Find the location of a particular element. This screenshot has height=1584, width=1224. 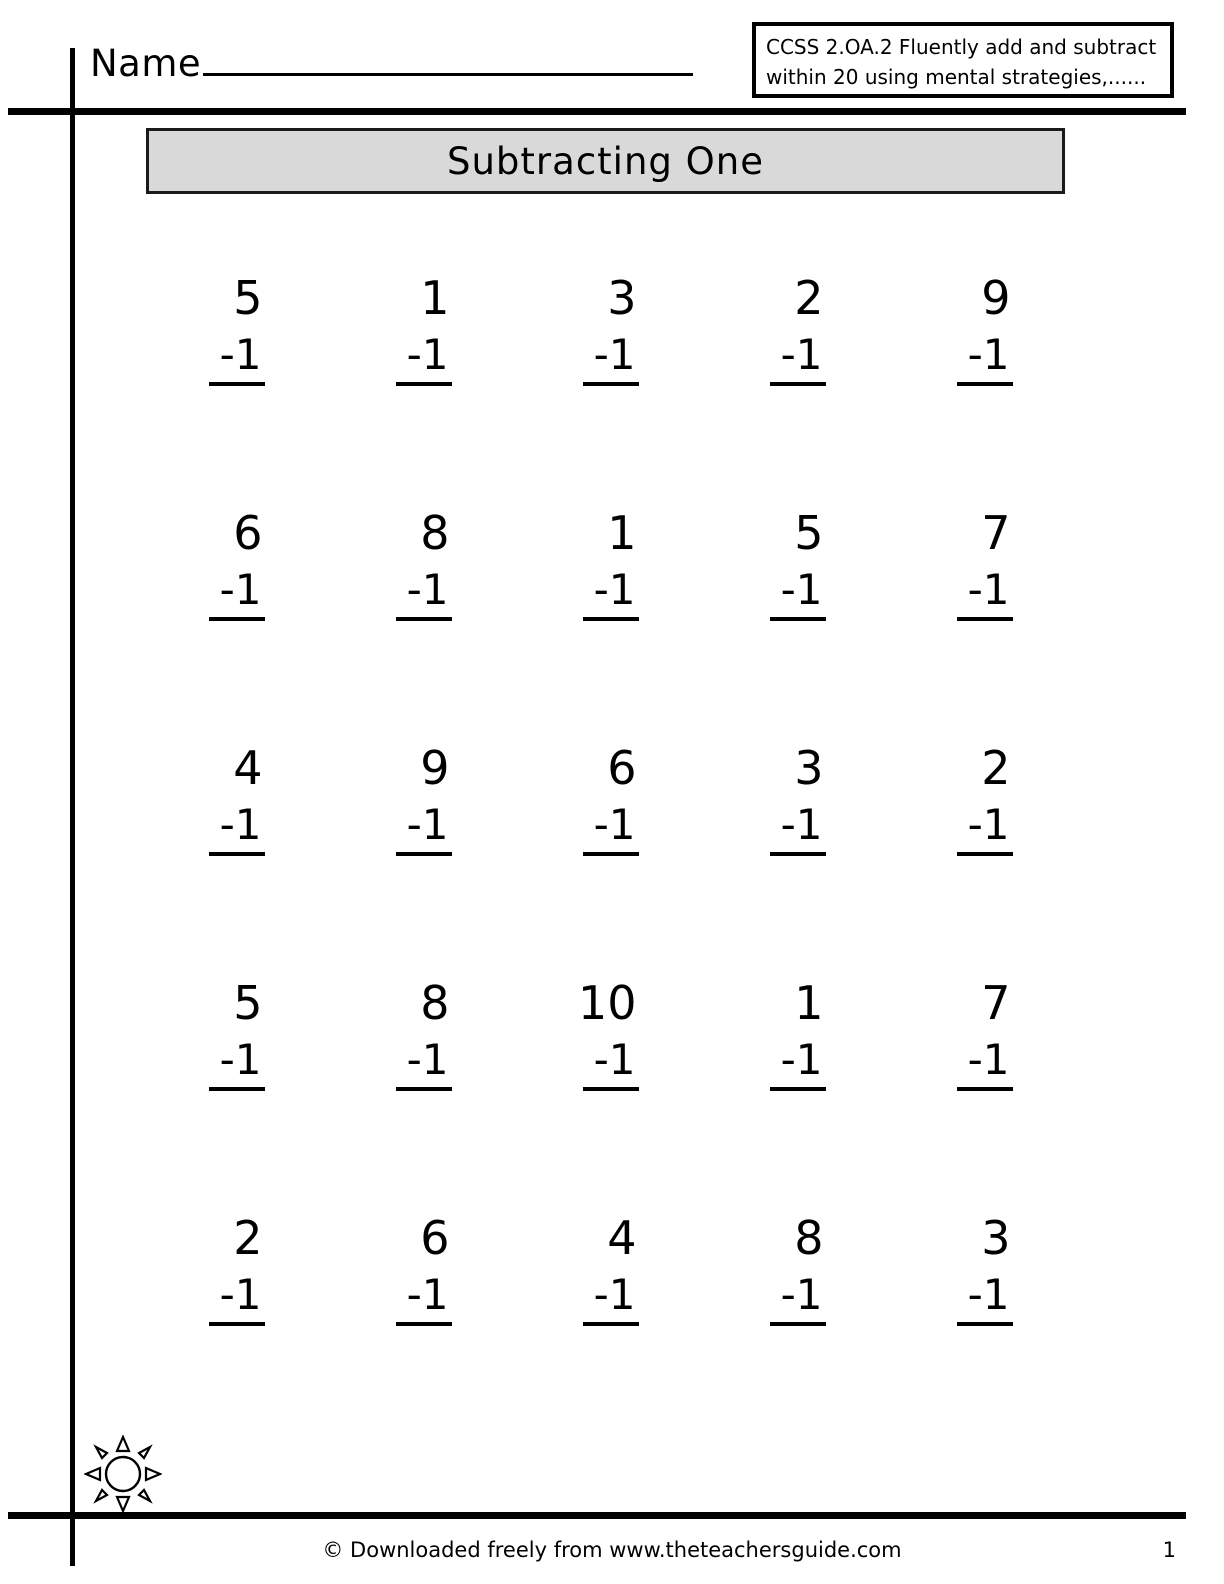

minuend: 4 is located at coordinates (622, 1238).